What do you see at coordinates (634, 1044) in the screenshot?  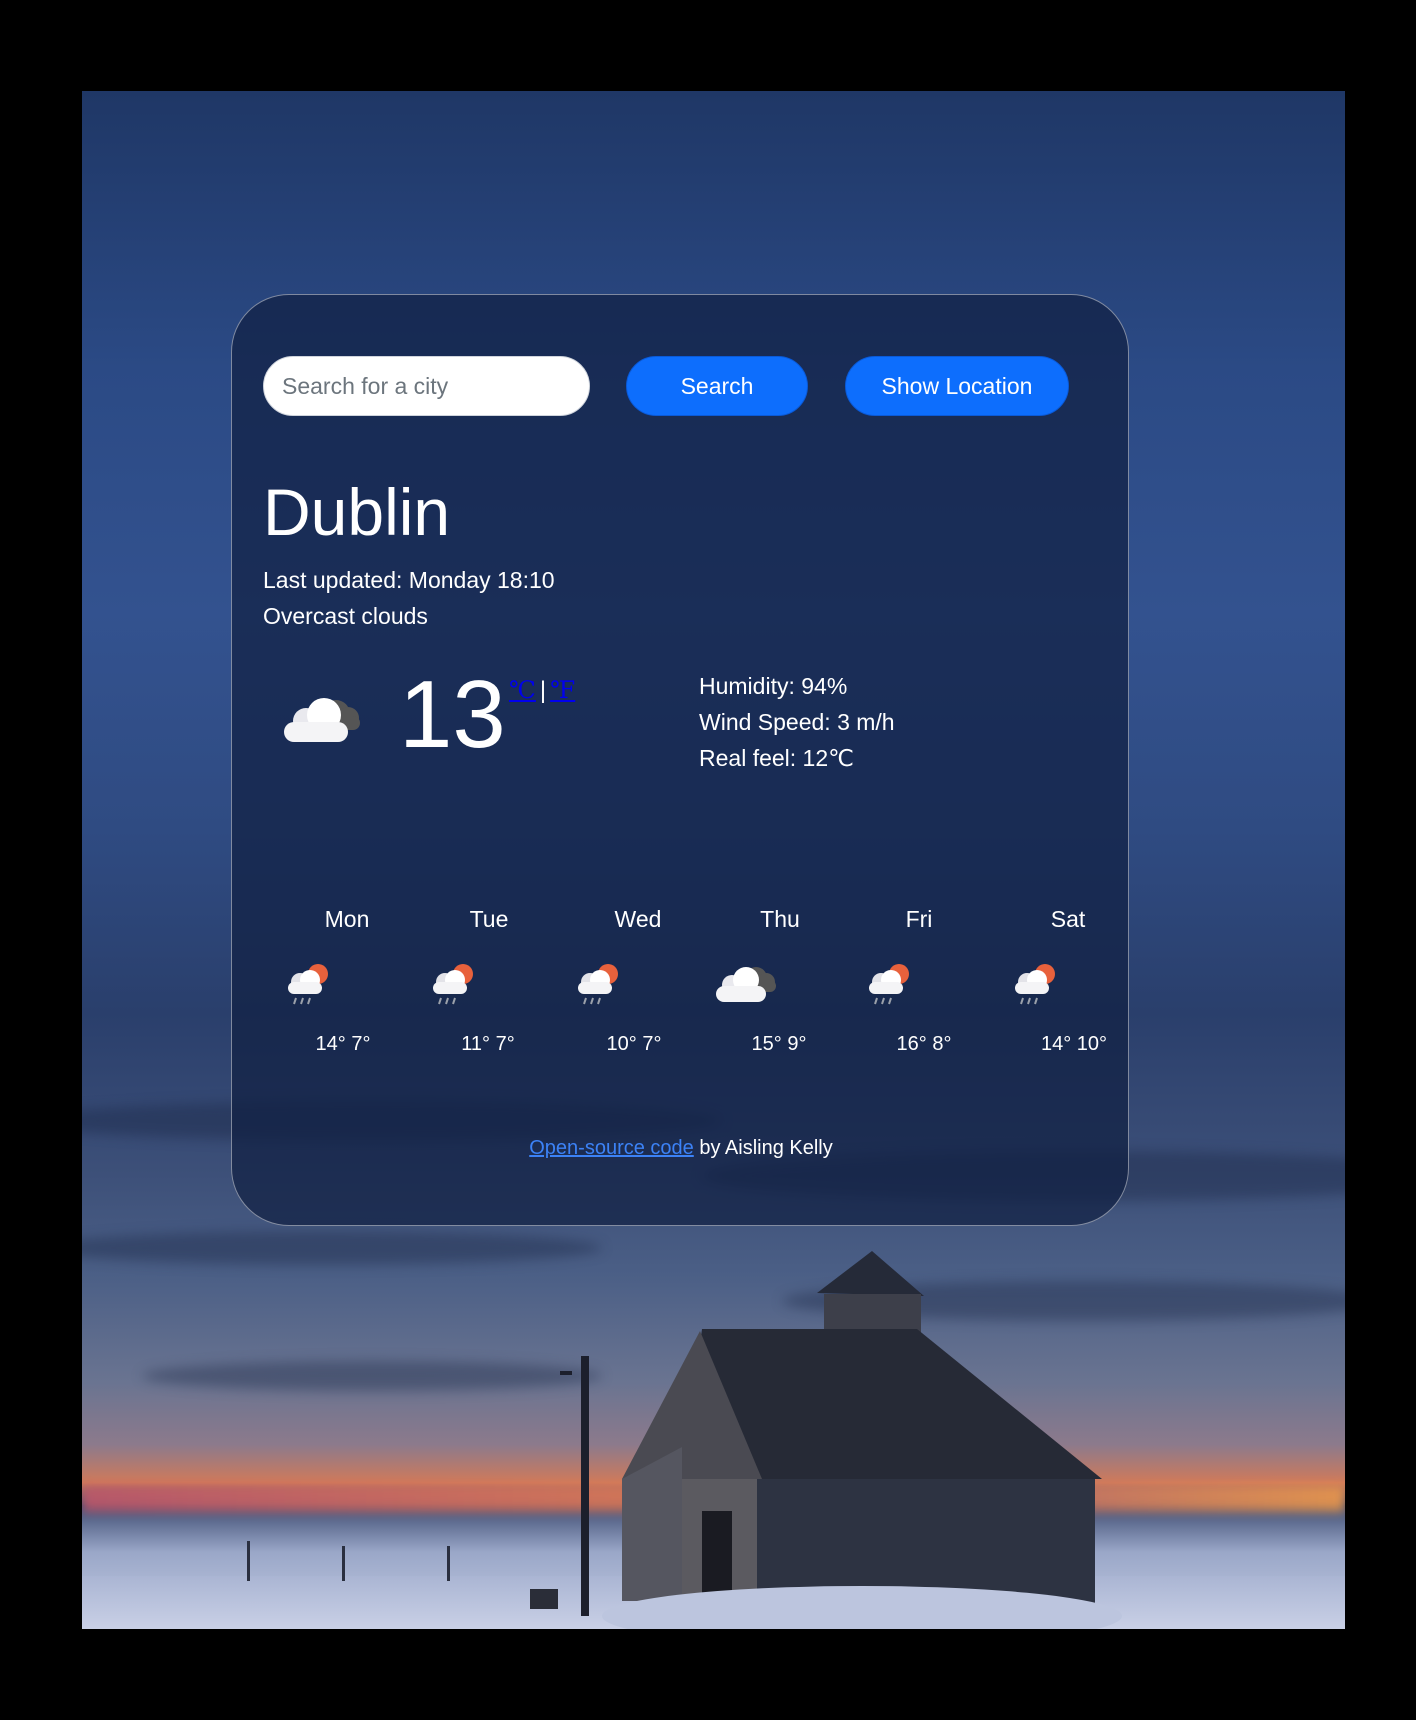 I see `forecast-temps-wed: 10° 7°` at bounding box center [634, 1044].